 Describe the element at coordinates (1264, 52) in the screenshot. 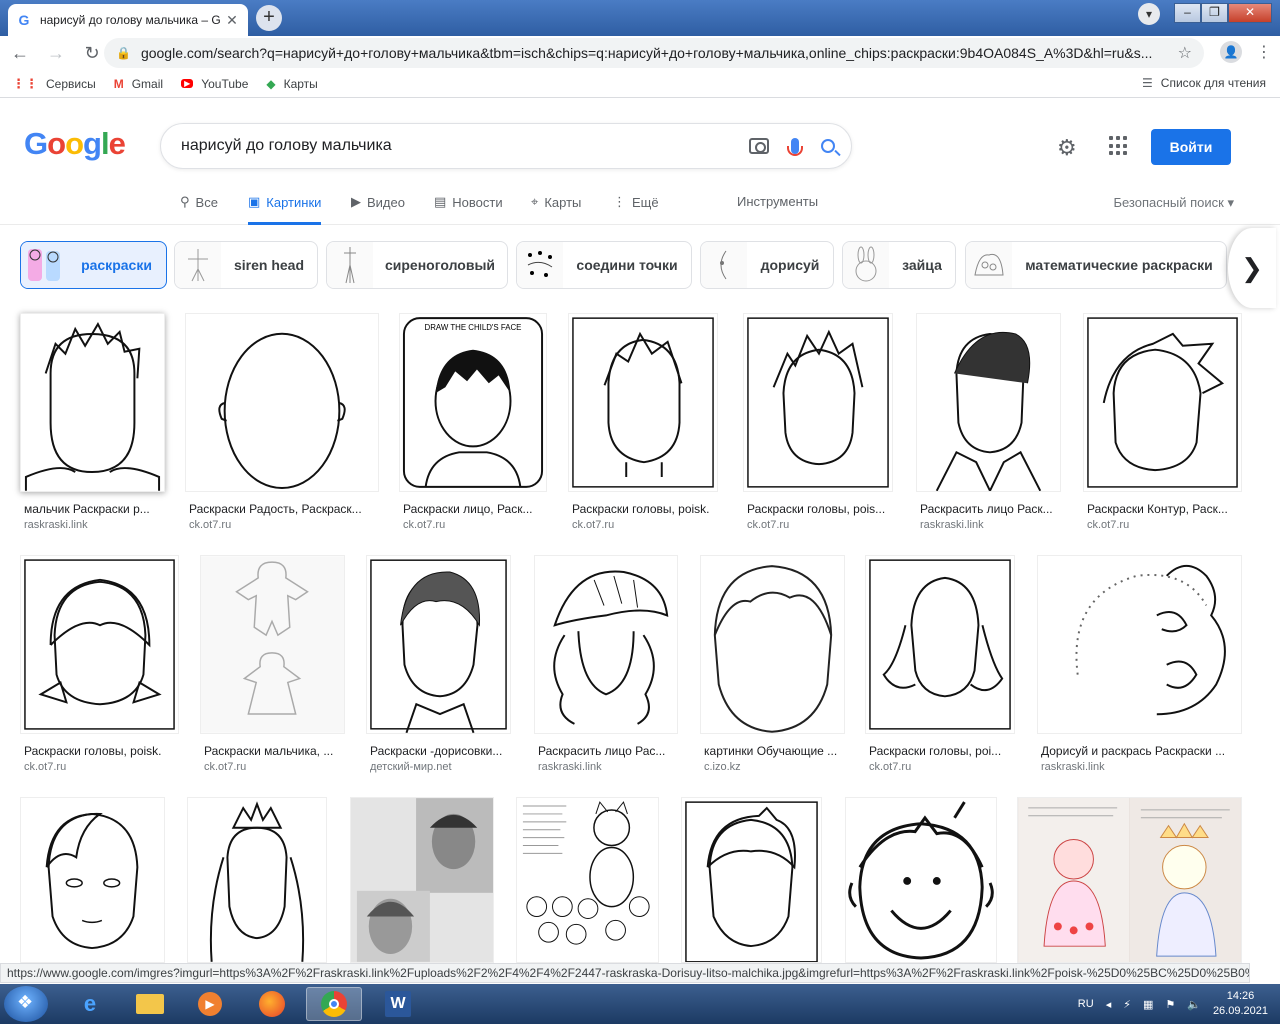

I see `browser-menu-icon: ⋮` at that location.